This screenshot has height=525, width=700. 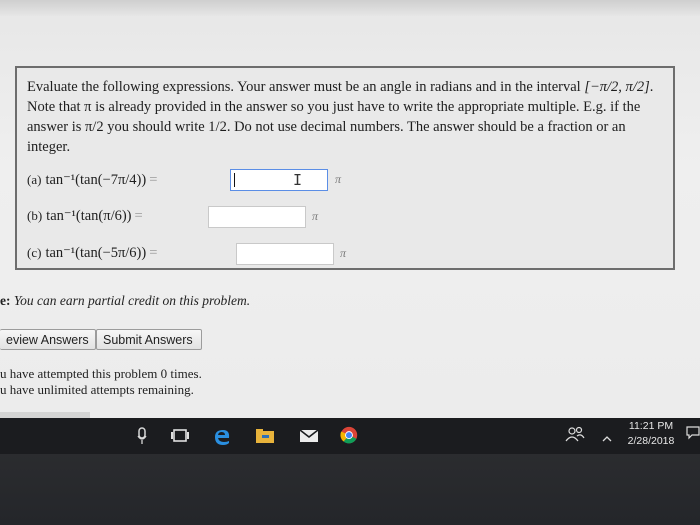 What do you see at coordinates (138, 215) in the screenshot?
I see `part-b-equals: =` at bounding box center [138, 215].